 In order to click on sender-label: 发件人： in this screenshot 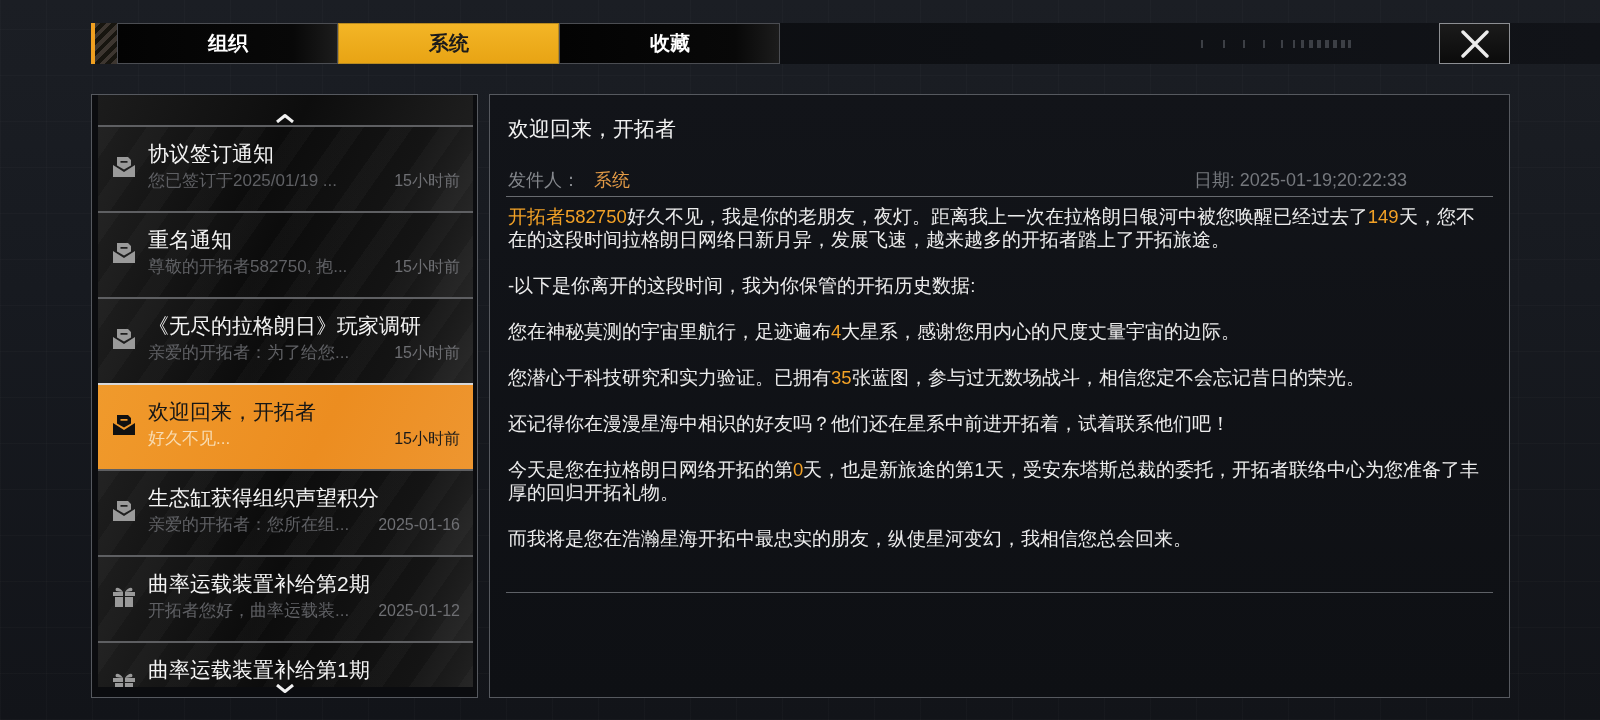, I will do `click(544, 180)`.